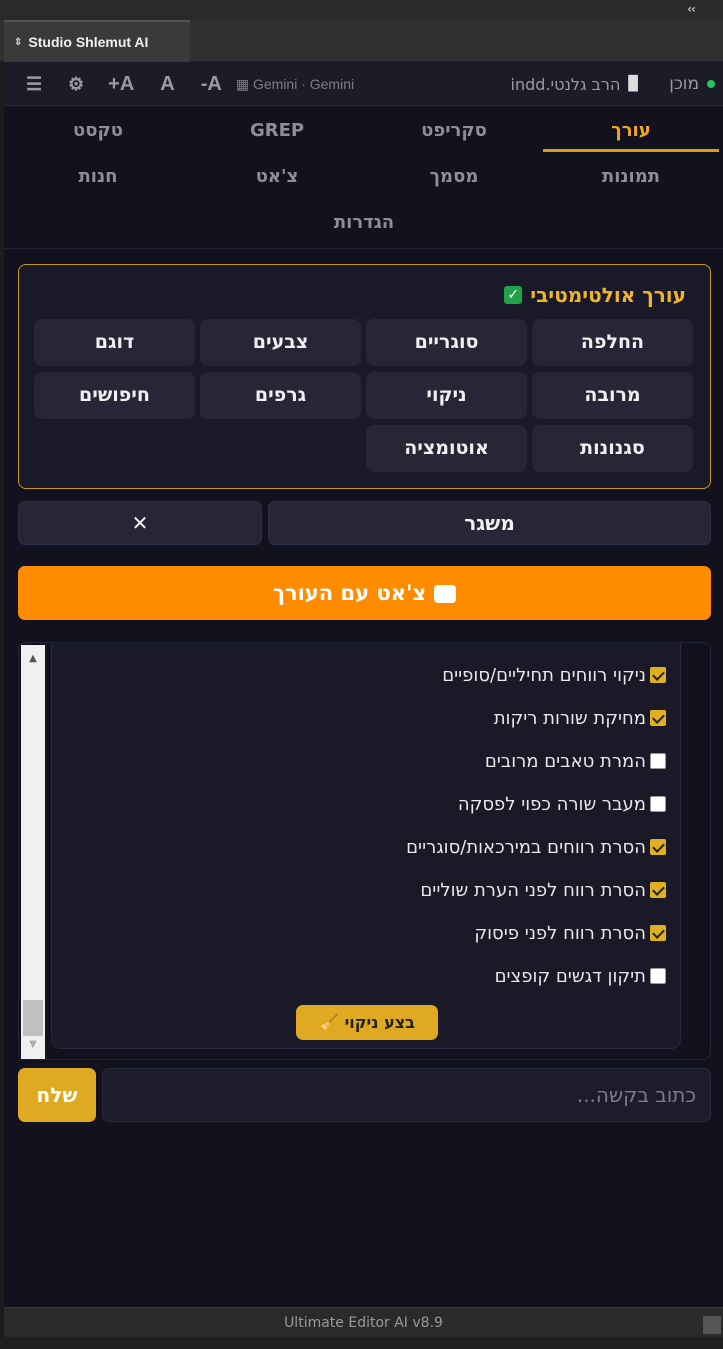  I want to click on checkbox-delete-empty-lines, so click(658, 718).